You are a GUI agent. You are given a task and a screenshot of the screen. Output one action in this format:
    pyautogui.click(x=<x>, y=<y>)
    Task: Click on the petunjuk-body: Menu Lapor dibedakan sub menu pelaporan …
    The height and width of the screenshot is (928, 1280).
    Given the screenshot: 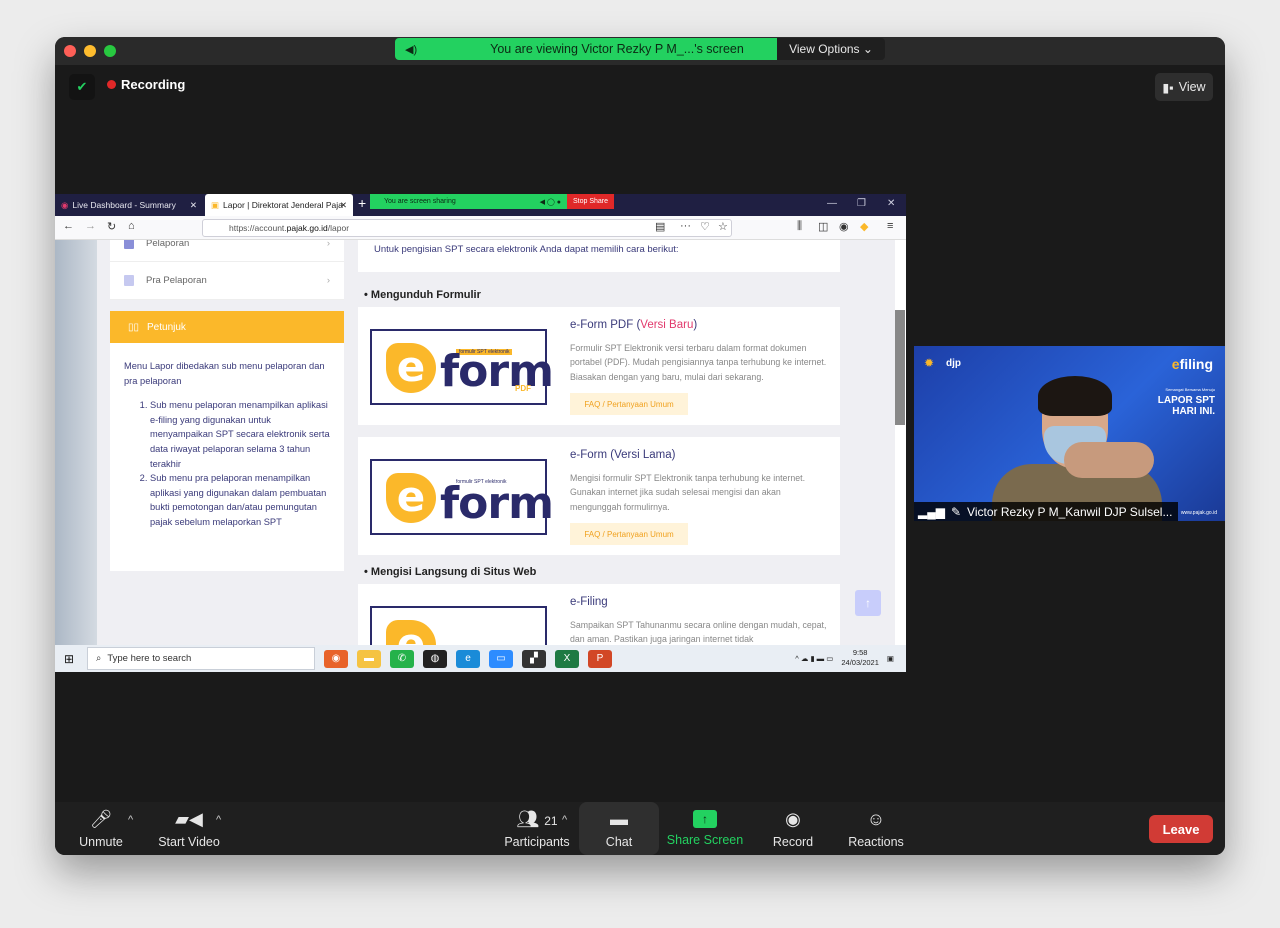 What is the action you would take?
    pyautogui.click(x=227, y=457)
    